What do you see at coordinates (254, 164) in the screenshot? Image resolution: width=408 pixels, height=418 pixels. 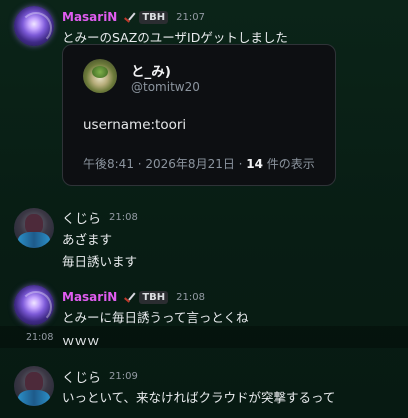 I see `embed-view-count: 14` at bounding box center [254, 164].